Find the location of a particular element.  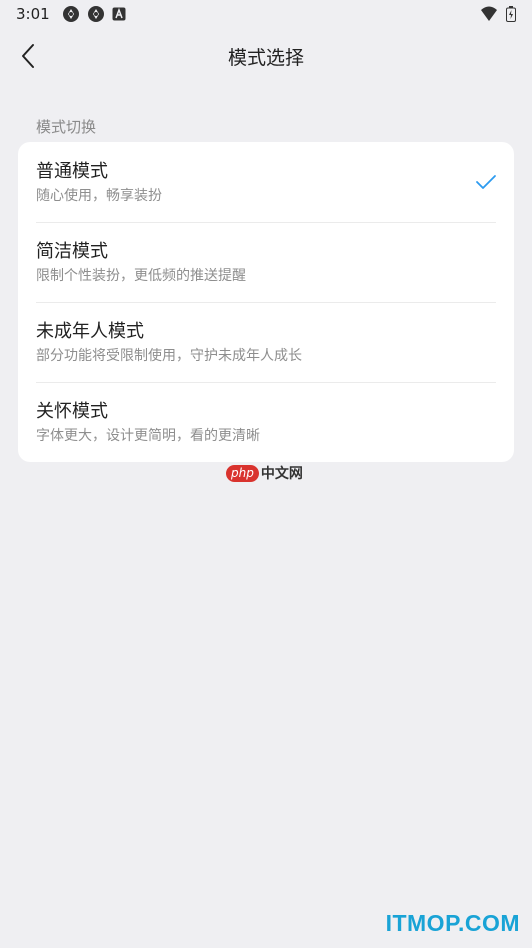

page-title: 模式选择 is located at coordinates (265, 57).